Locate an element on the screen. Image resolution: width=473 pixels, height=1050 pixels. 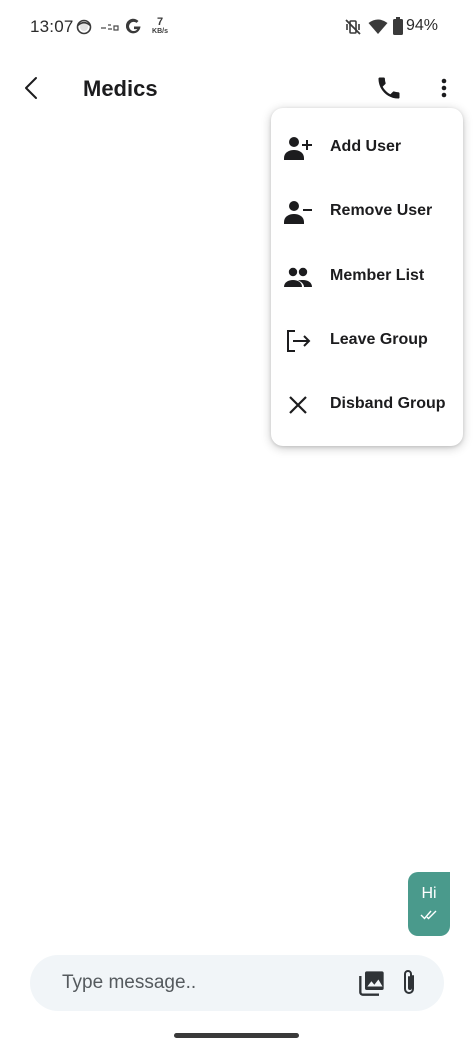
net-speed: 7 KB/s is located at coordinates (160, 26).